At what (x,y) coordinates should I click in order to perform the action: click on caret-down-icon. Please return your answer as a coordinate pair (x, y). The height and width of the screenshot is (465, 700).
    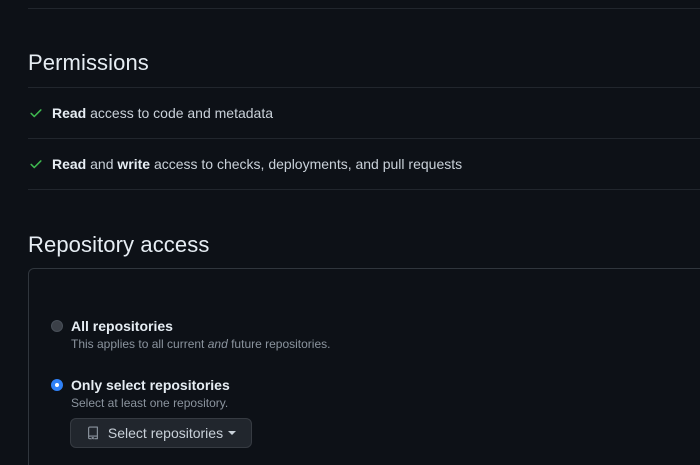
    Looking at the image, I should click on (232, 433).